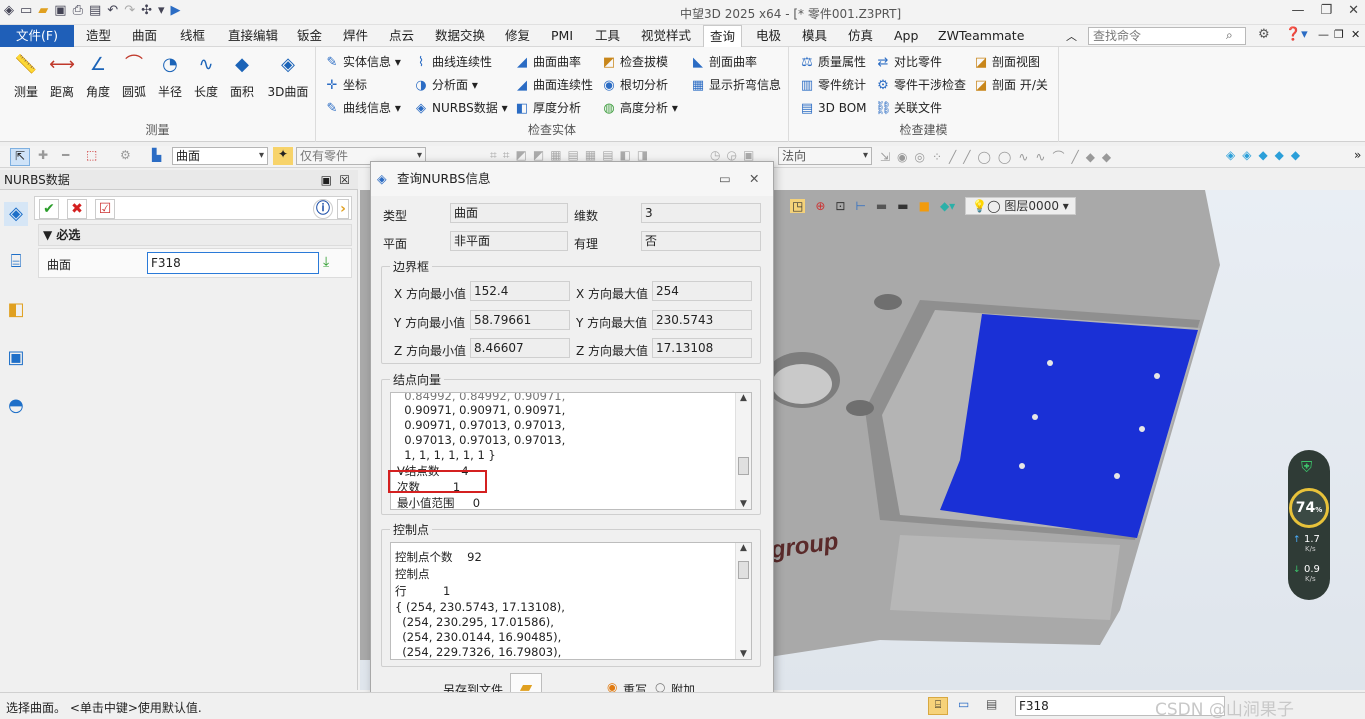  I want to click on tab-data-exchange: 数据交换, so click(460, 36).